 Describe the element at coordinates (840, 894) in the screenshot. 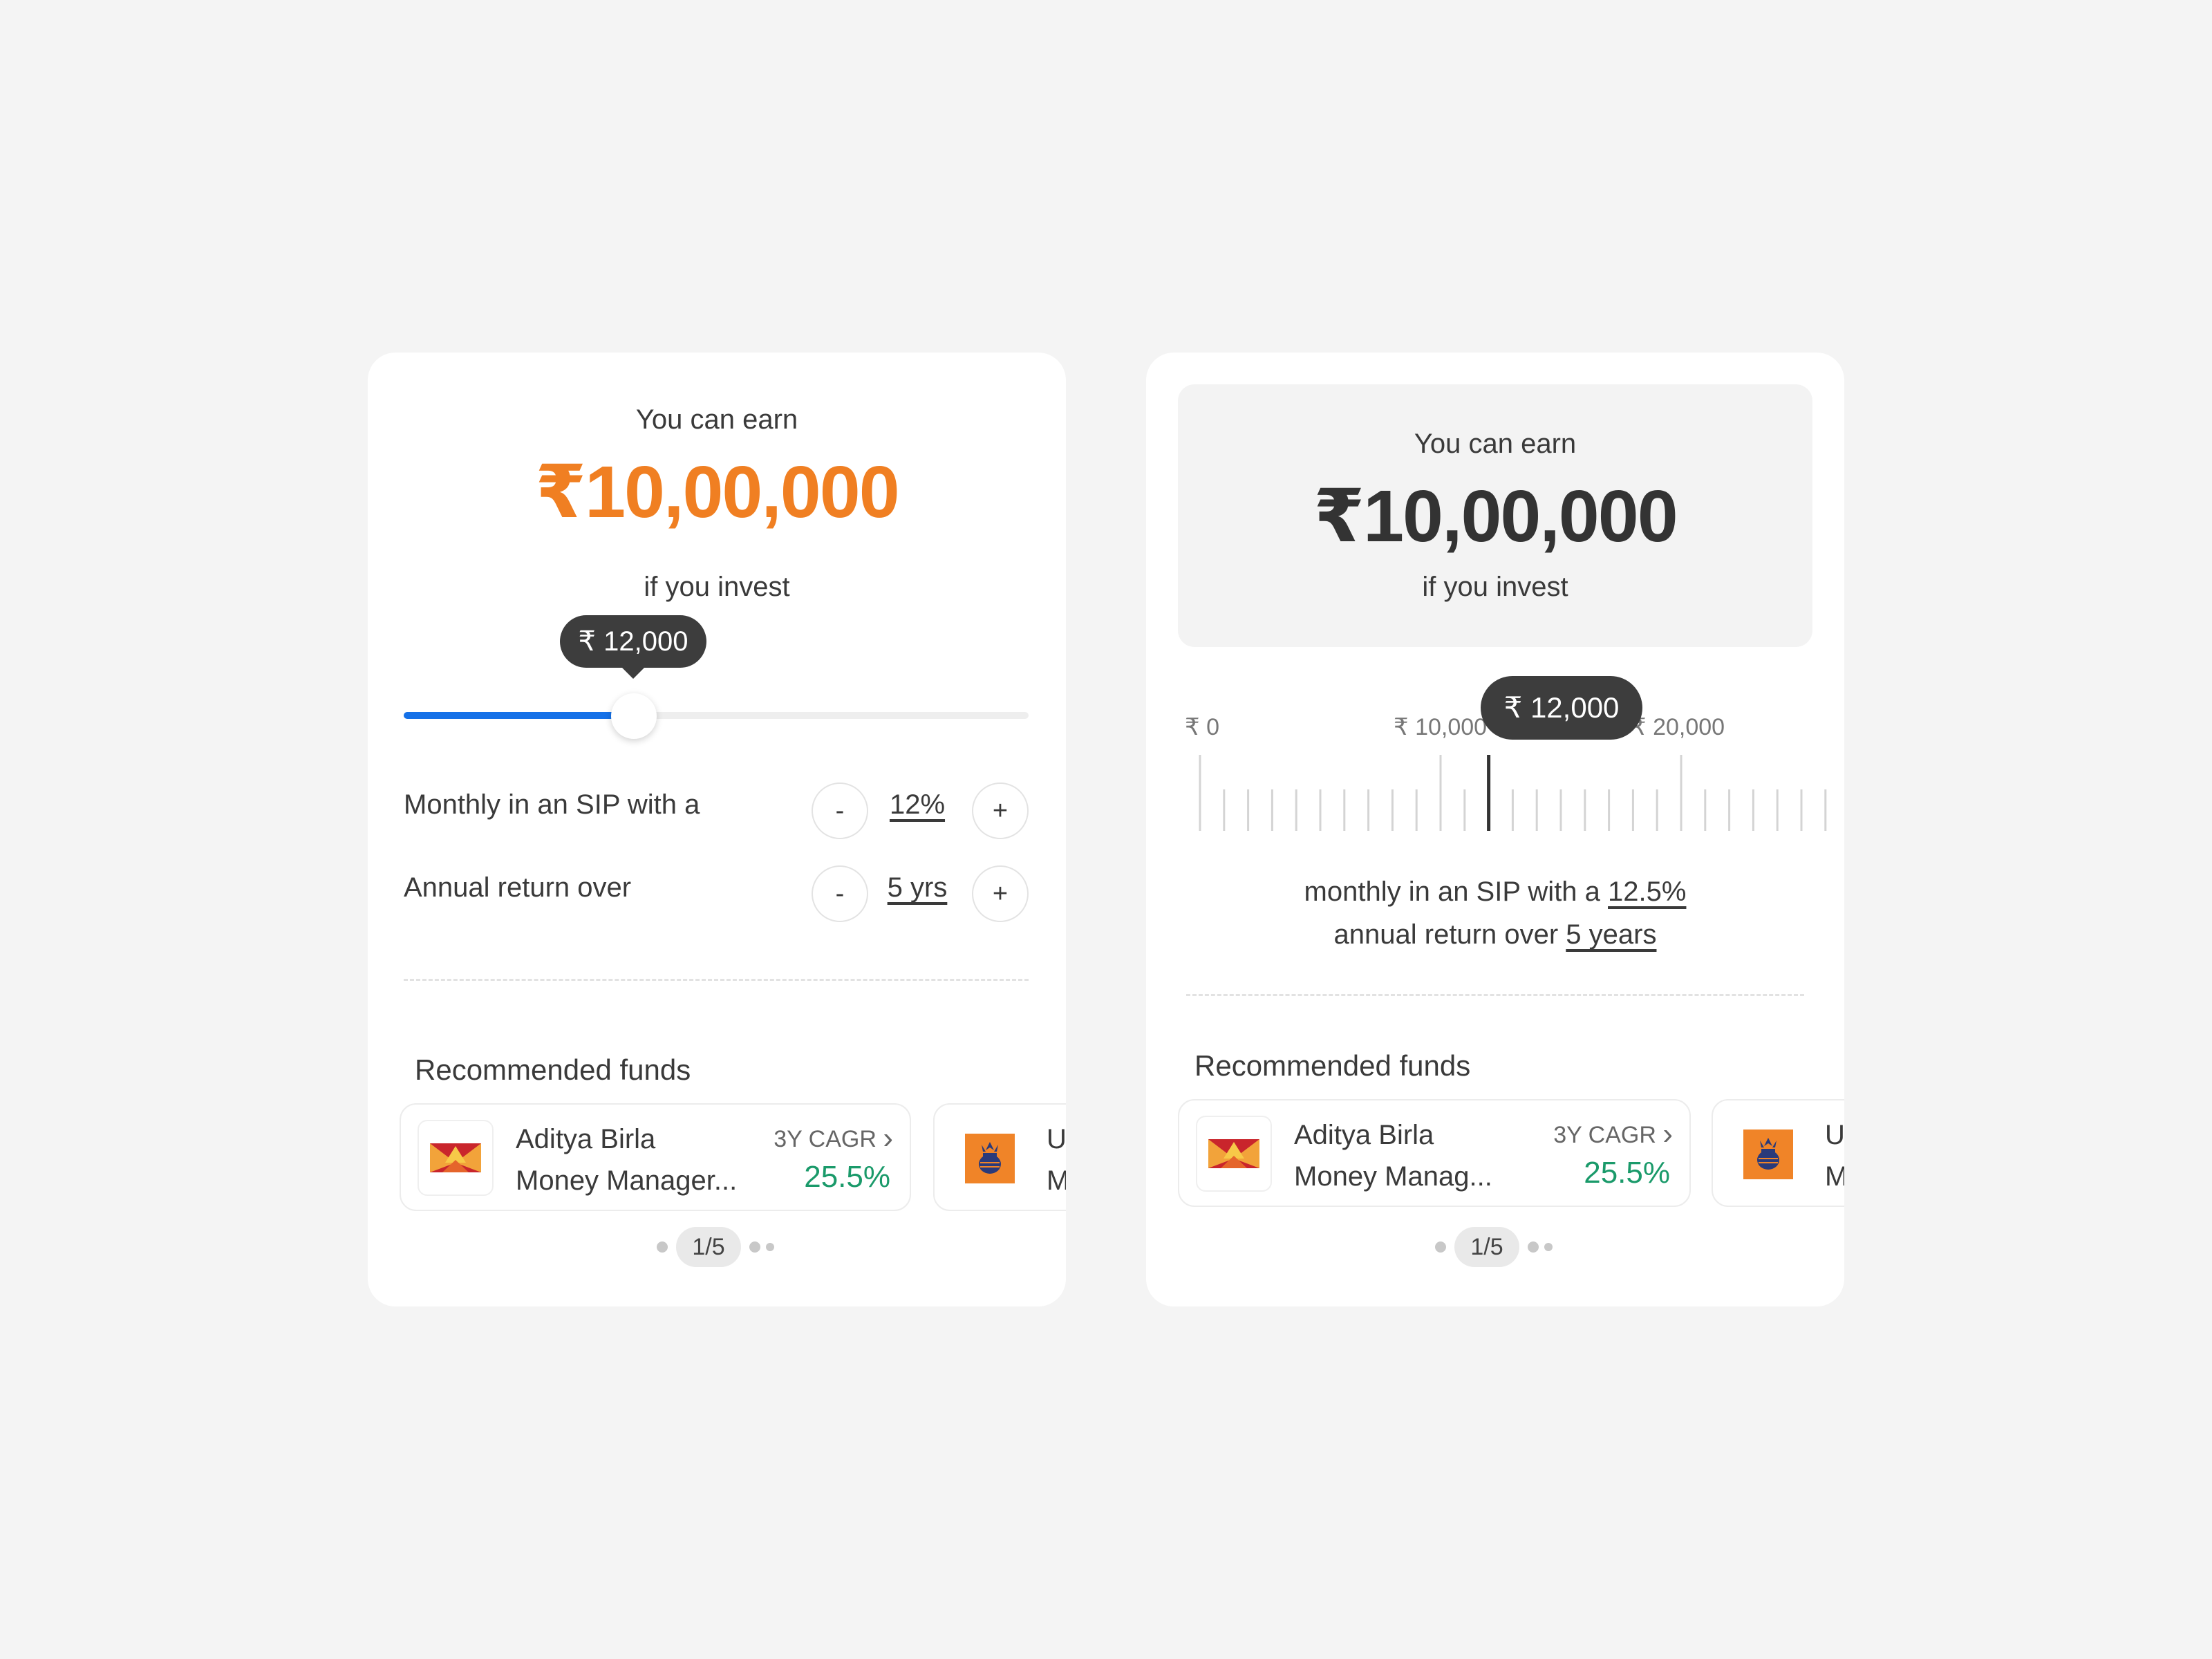

I see `duration-decrease-button: -` at that location.